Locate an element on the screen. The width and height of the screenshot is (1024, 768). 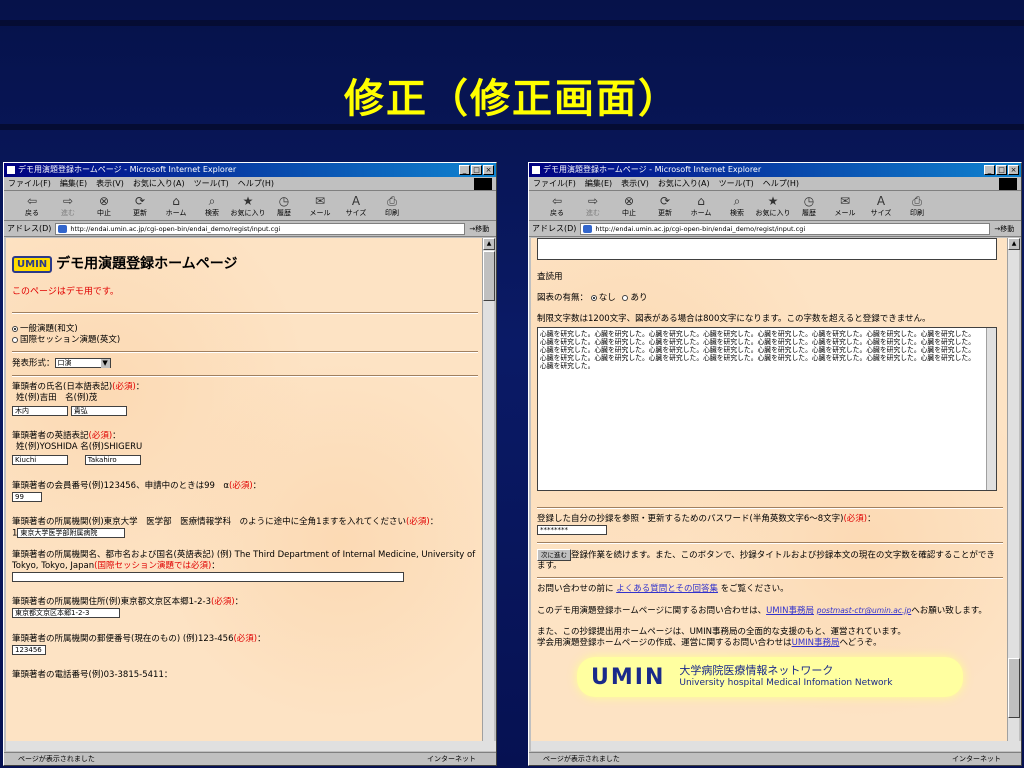
support-link: UMIN事務局 is located at coordinates (816, 643).